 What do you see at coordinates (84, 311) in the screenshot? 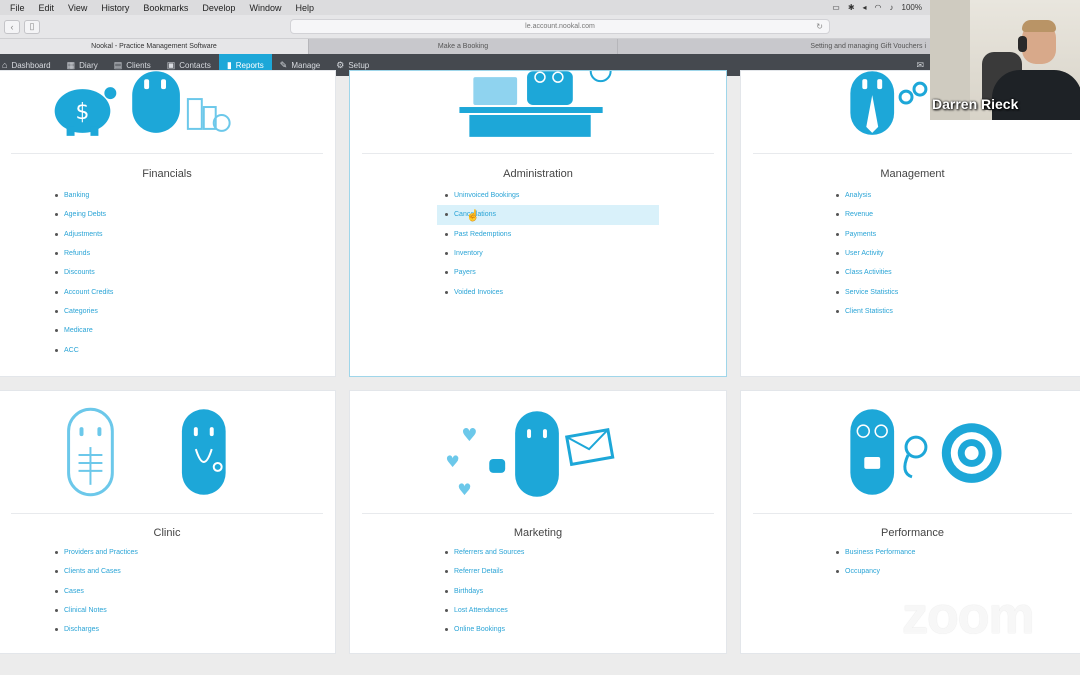
I see `report-link-categories: Categories` at bounding box center [84, 311].